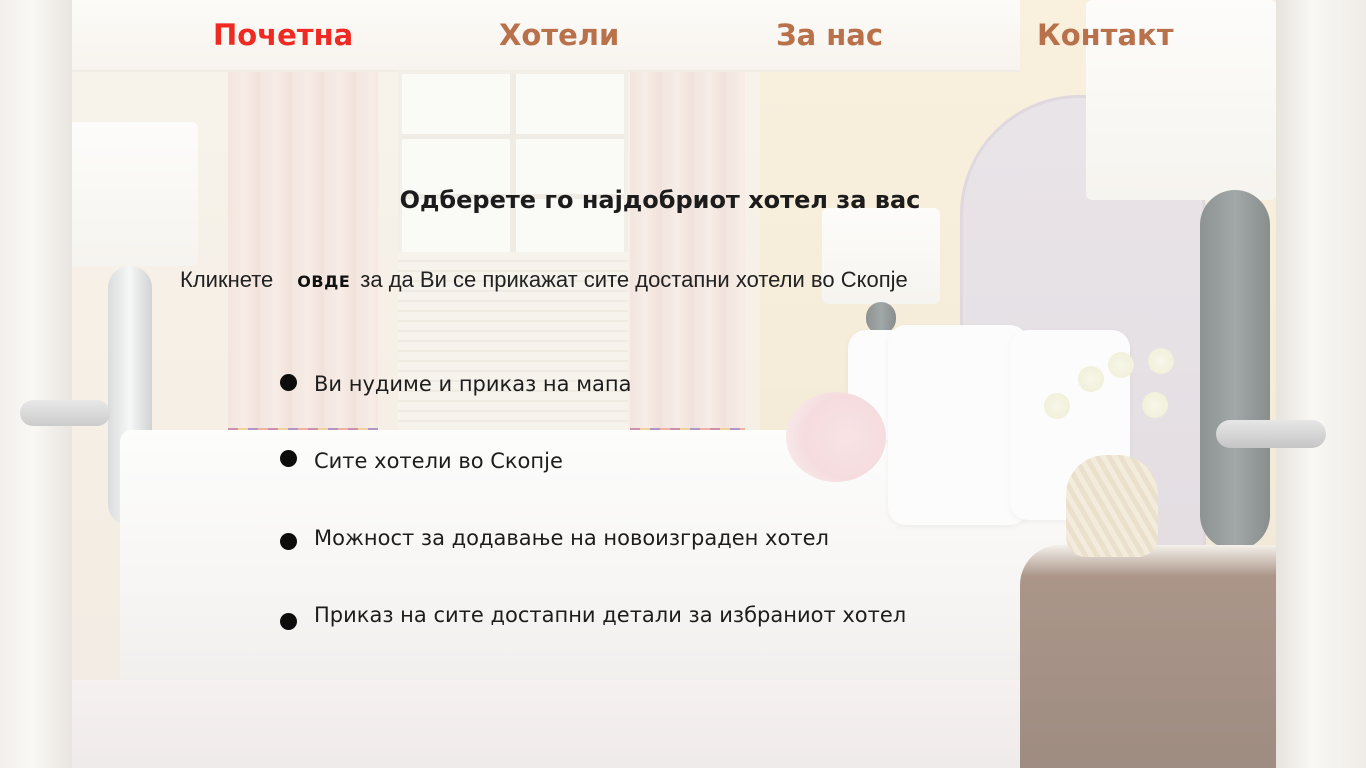 The width and height of the screenshot is (1366, 768). Describe the element at coordinates (660, 200) in the screenshot. I see `page-headline: Одберете го најдобриот хотел за вас` at that location.